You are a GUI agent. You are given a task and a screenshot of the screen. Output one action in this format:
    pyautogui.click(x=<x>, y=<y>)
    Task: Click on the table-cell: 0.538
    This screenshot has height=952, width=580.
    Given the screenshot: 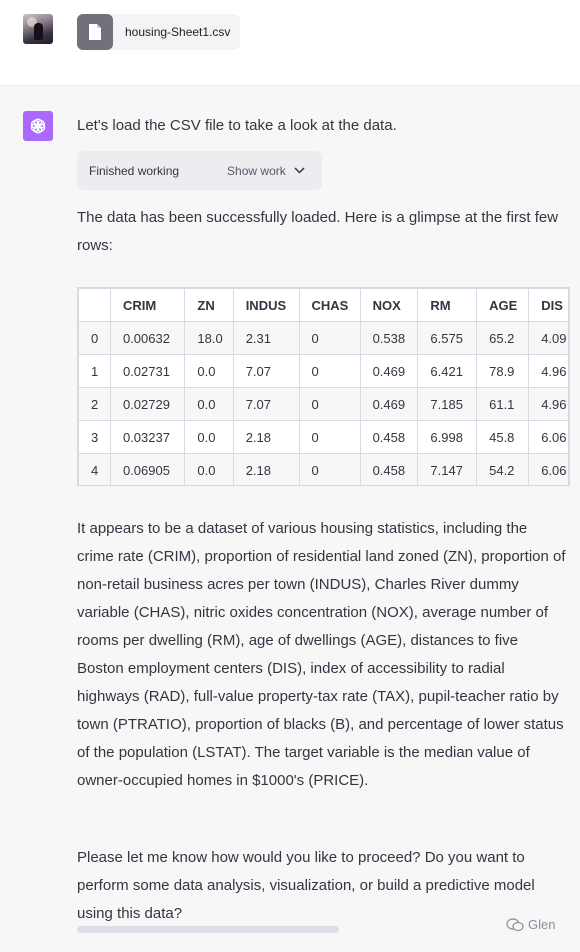 What is the action you would take?
    pyautogui.click(x=389, y=338)
    